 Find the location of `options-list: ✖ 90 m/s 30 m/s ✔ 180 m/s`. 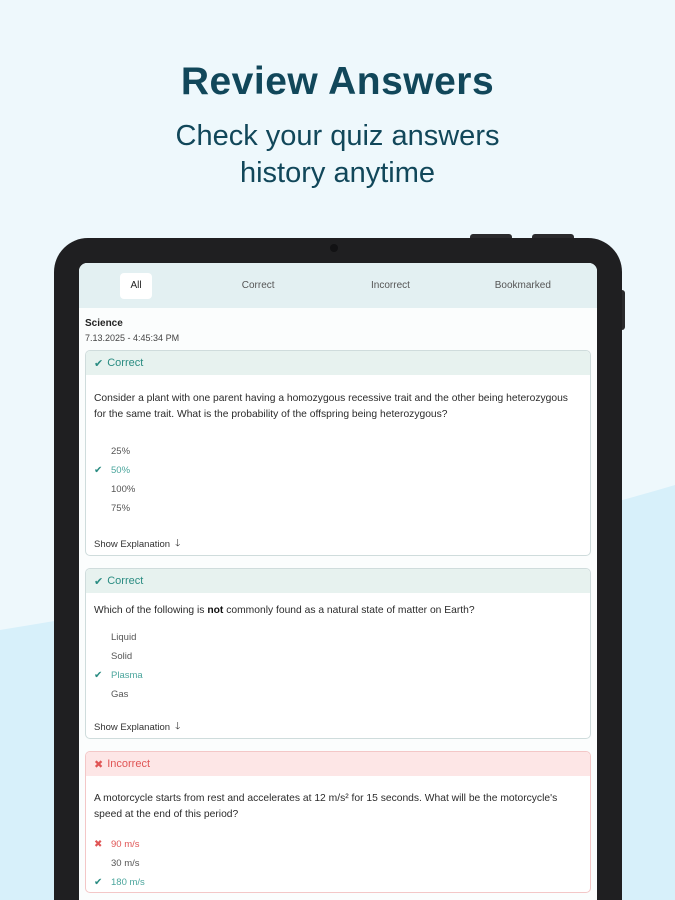

options-list: ✖ 90 m/s 30 m/s ✔ 180 m/s is located at coordinates (338, 863).